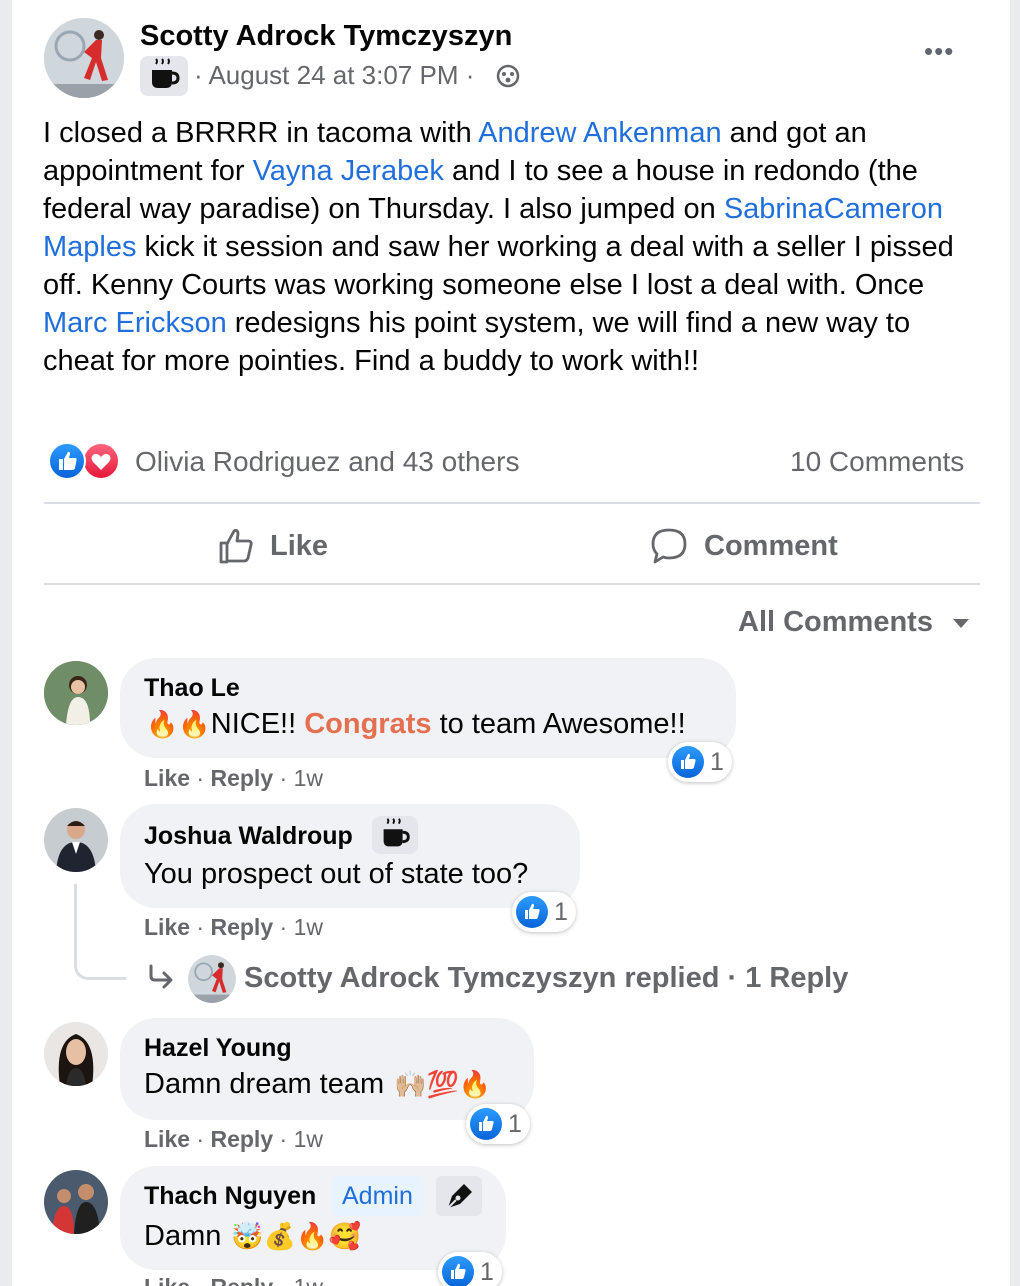 This screenshot has width=1020, height=1286. Describe the element at coordinates (101, 461) in the screenshot. I see `love-reaction-icon` at that location.